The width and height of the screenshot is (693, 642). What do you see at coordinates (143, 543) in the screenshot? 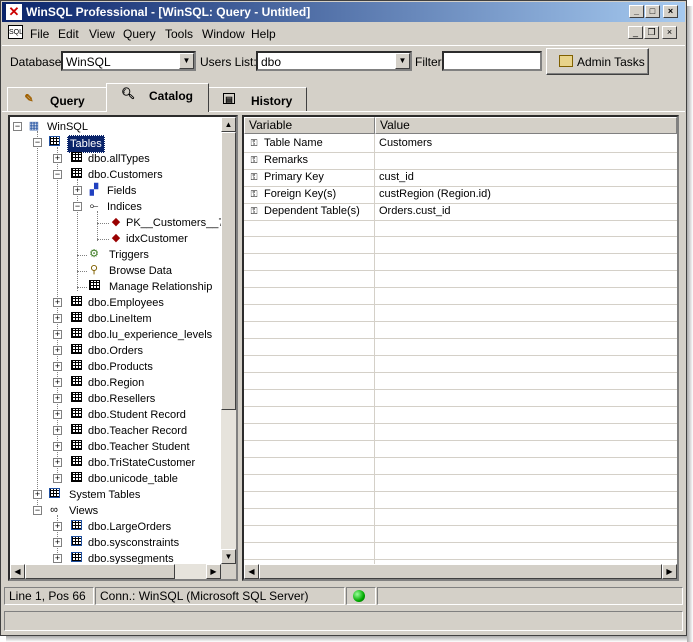
I see `tree-node-view: + dbo.sysconstraints` at bounding box center [143, 543].